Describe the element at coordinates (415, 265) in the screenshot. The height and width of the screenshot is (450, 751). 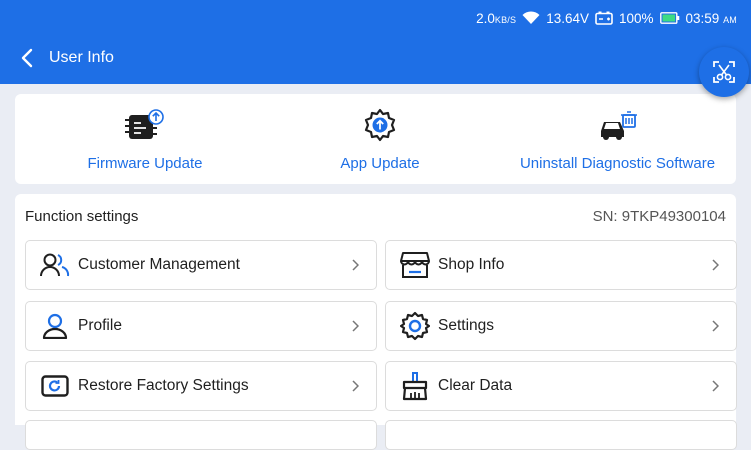
I see `shop-icon` at that location.